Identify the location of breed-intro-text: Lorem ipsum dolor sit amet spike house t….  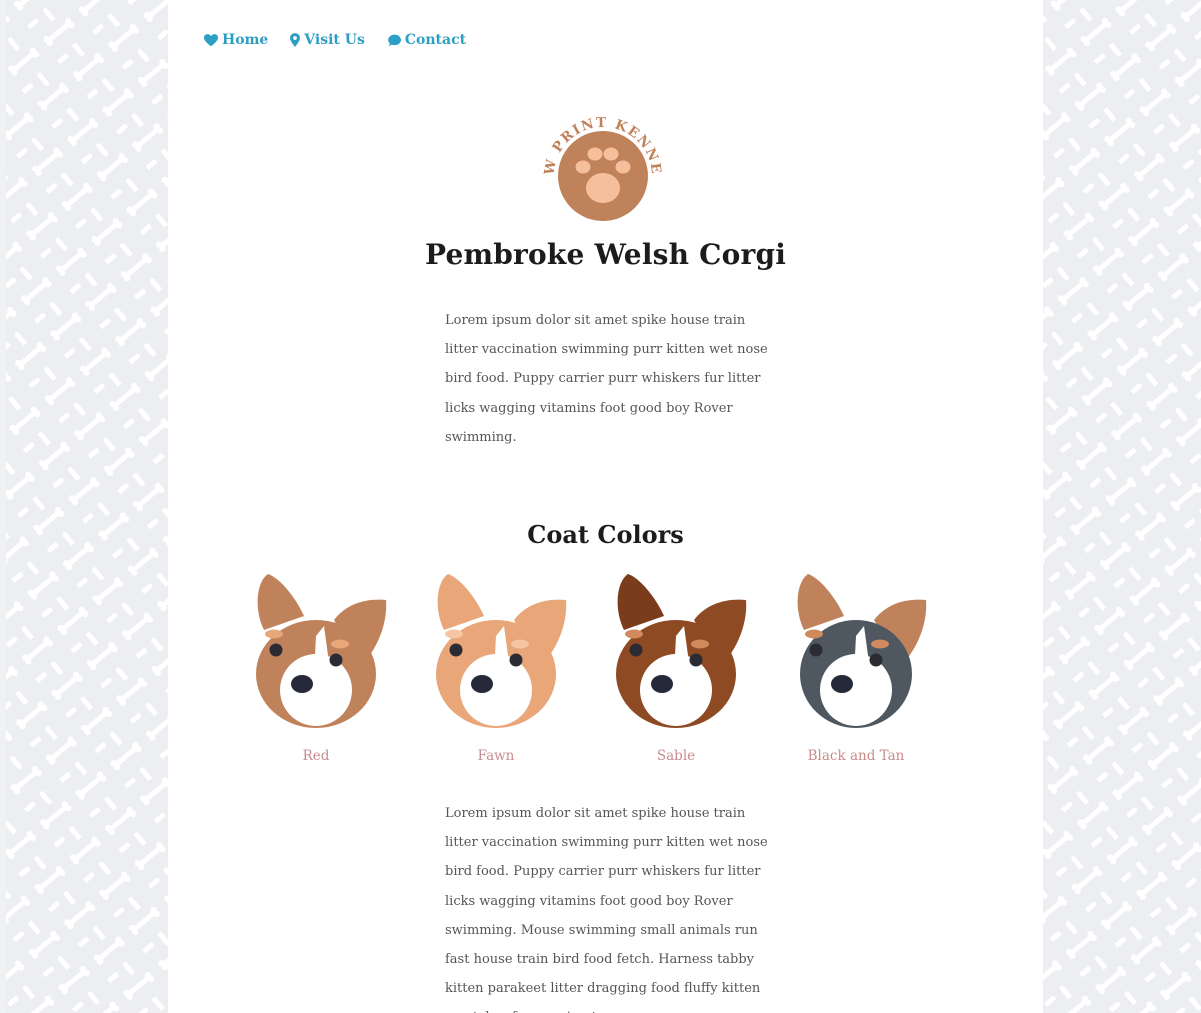
(606, 379).